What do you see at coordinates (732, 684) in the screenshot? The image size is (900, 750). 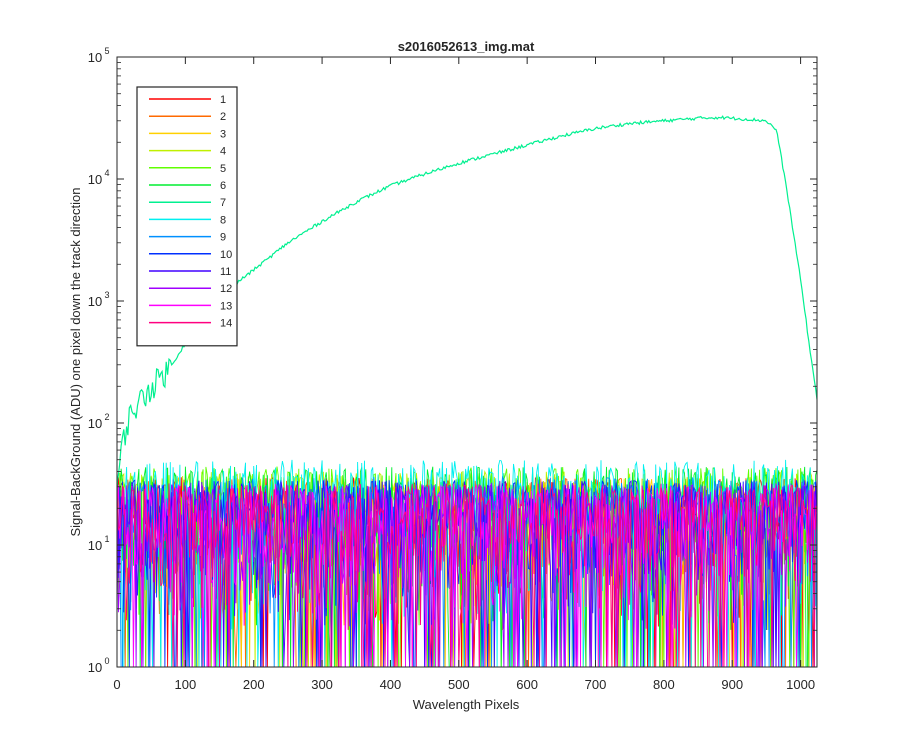 I see `x-tick-label: 900` at bounding box center [732, 684].